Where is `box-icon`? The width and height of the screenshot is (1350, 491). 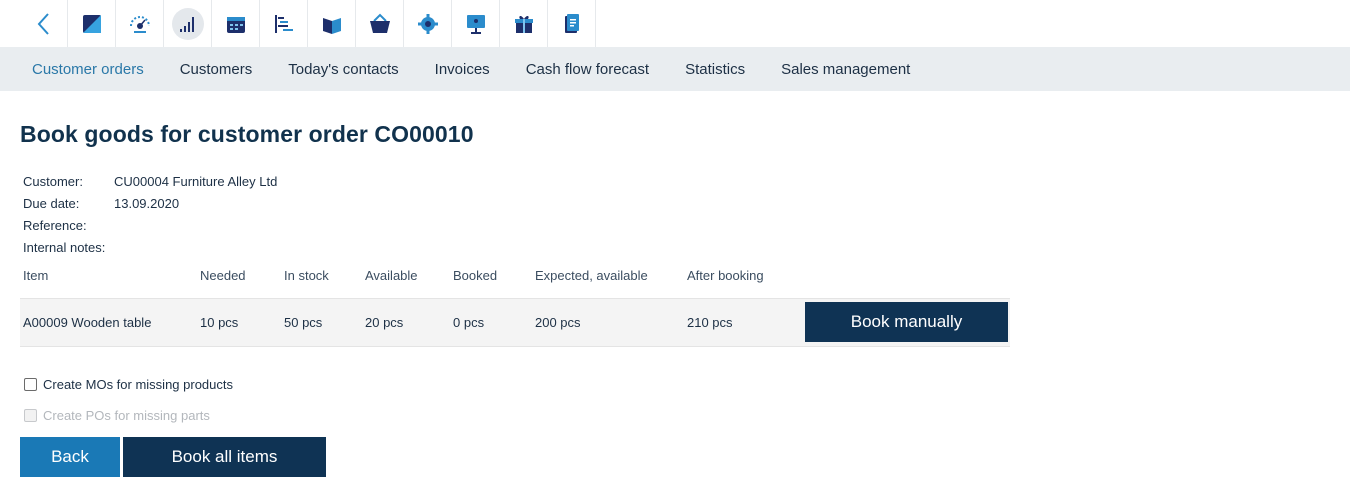
box-icon is located at coordinates (331, 25).